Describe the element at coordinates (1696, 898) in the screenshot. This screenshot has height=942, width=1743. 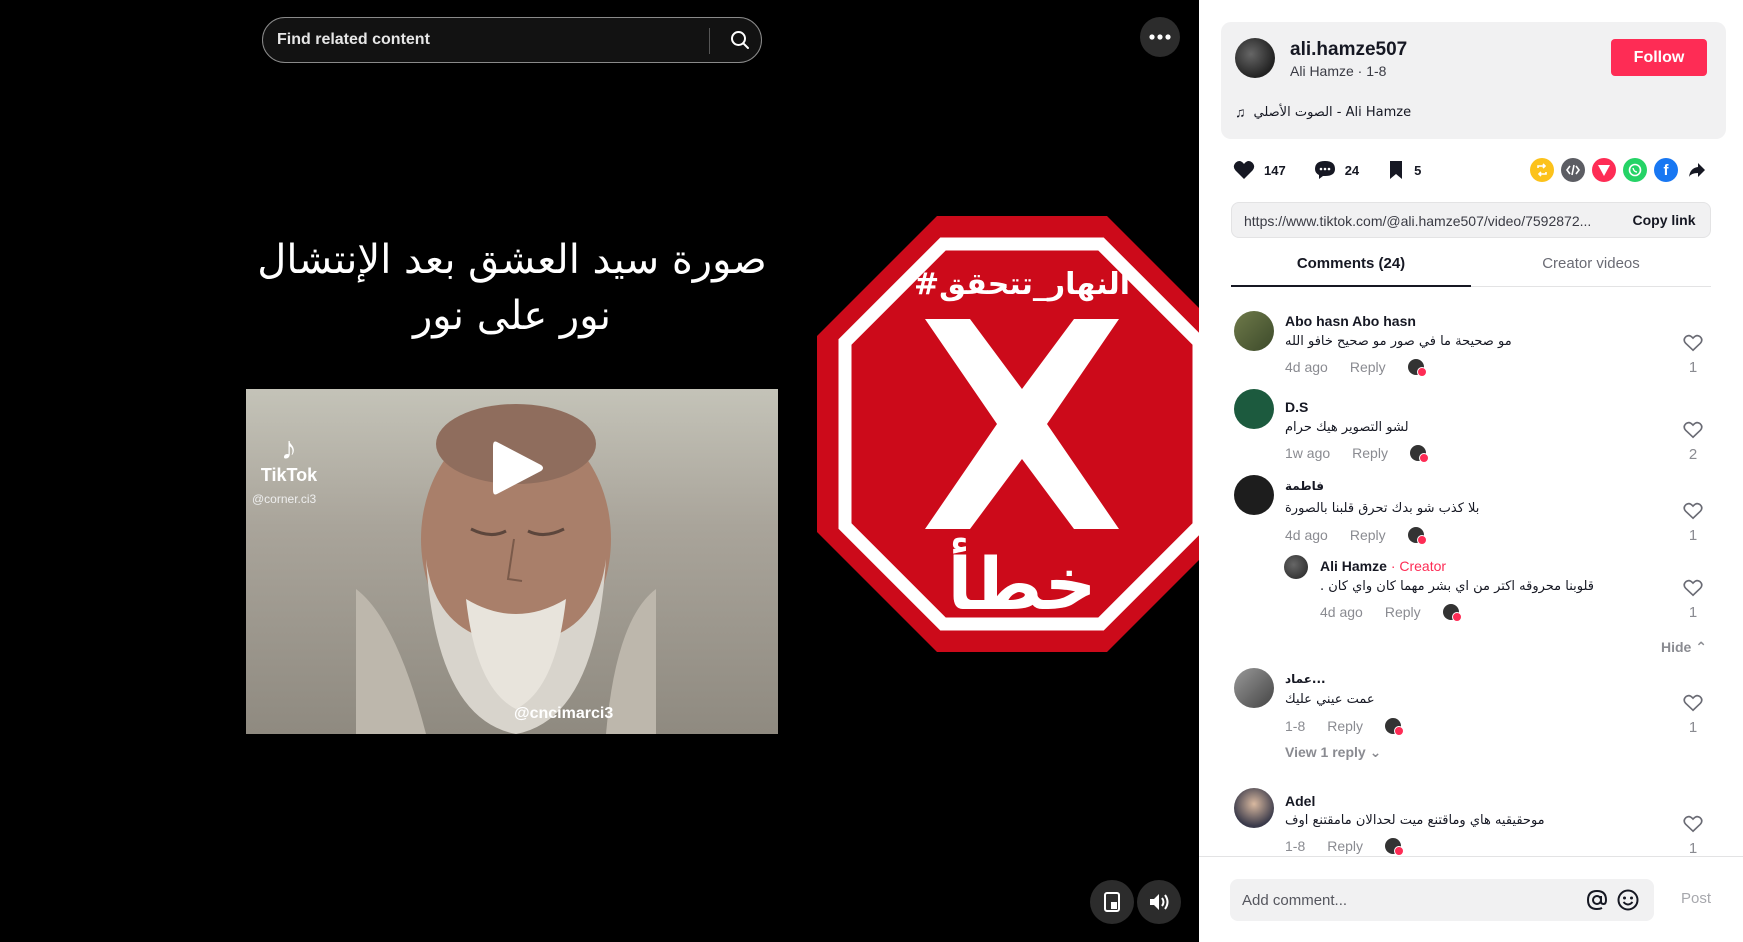
I see `post-button: Post` at that location.